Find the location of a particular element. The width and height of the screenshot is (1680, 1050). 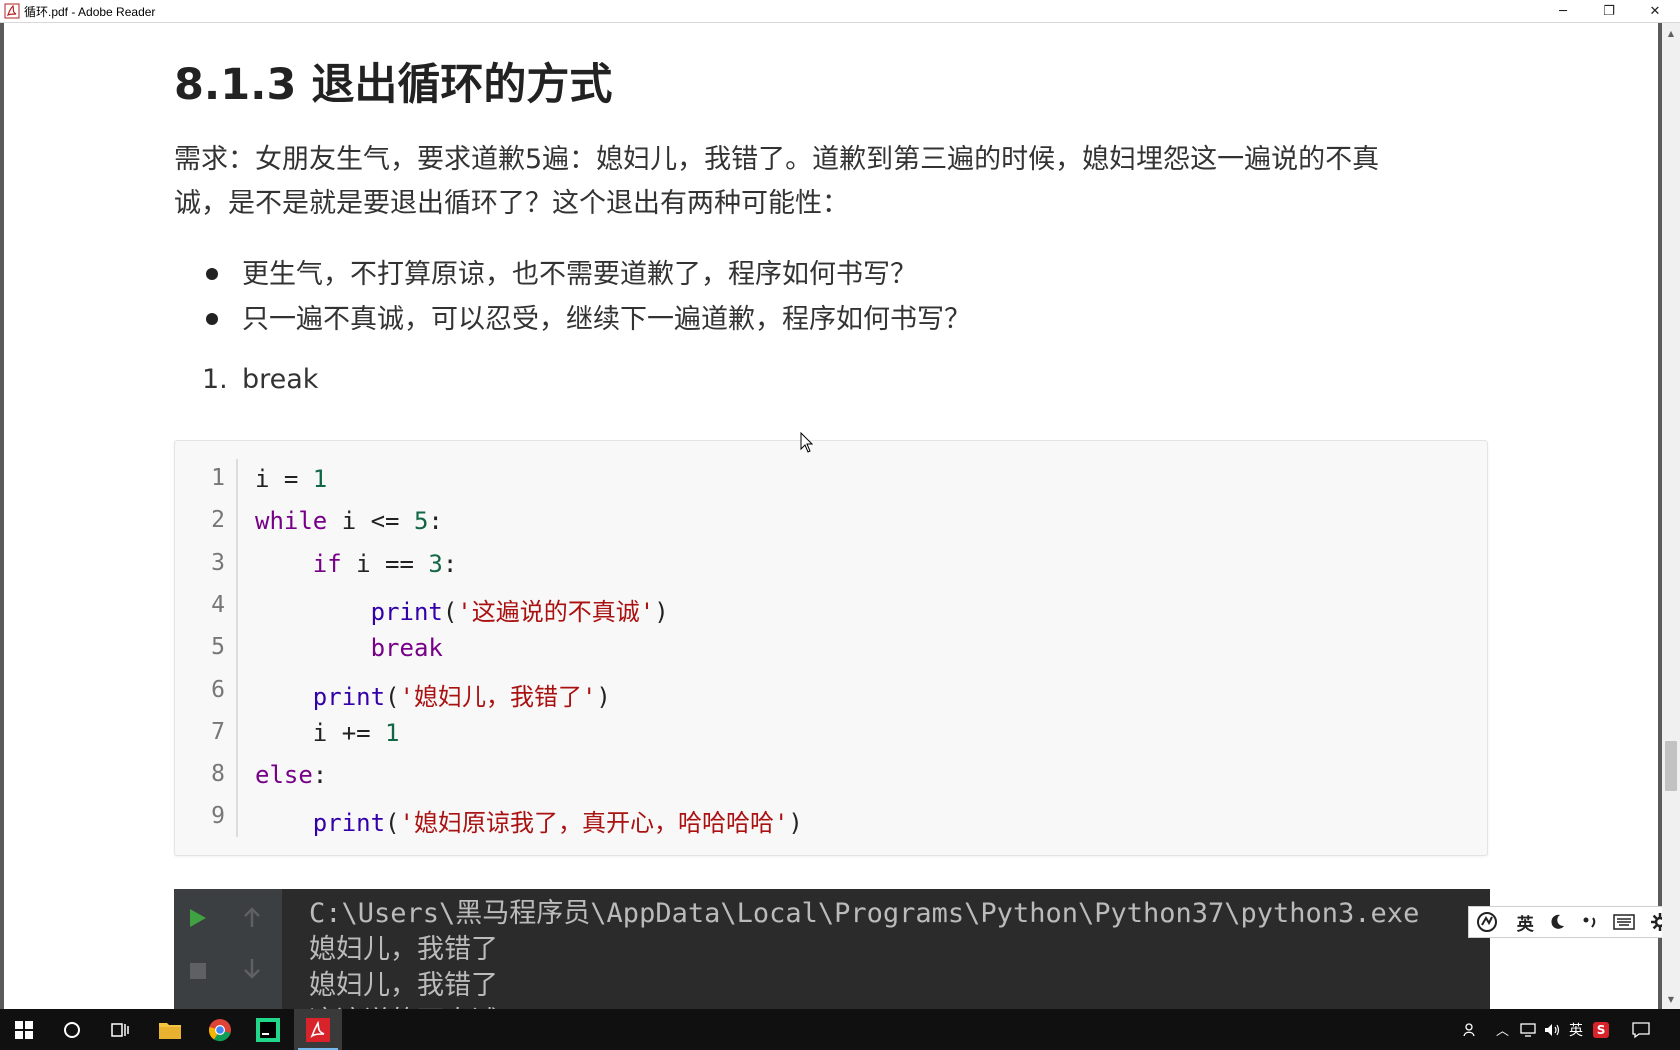

scroll-down-icon: ▼ is located at coordinates (1671, 999).